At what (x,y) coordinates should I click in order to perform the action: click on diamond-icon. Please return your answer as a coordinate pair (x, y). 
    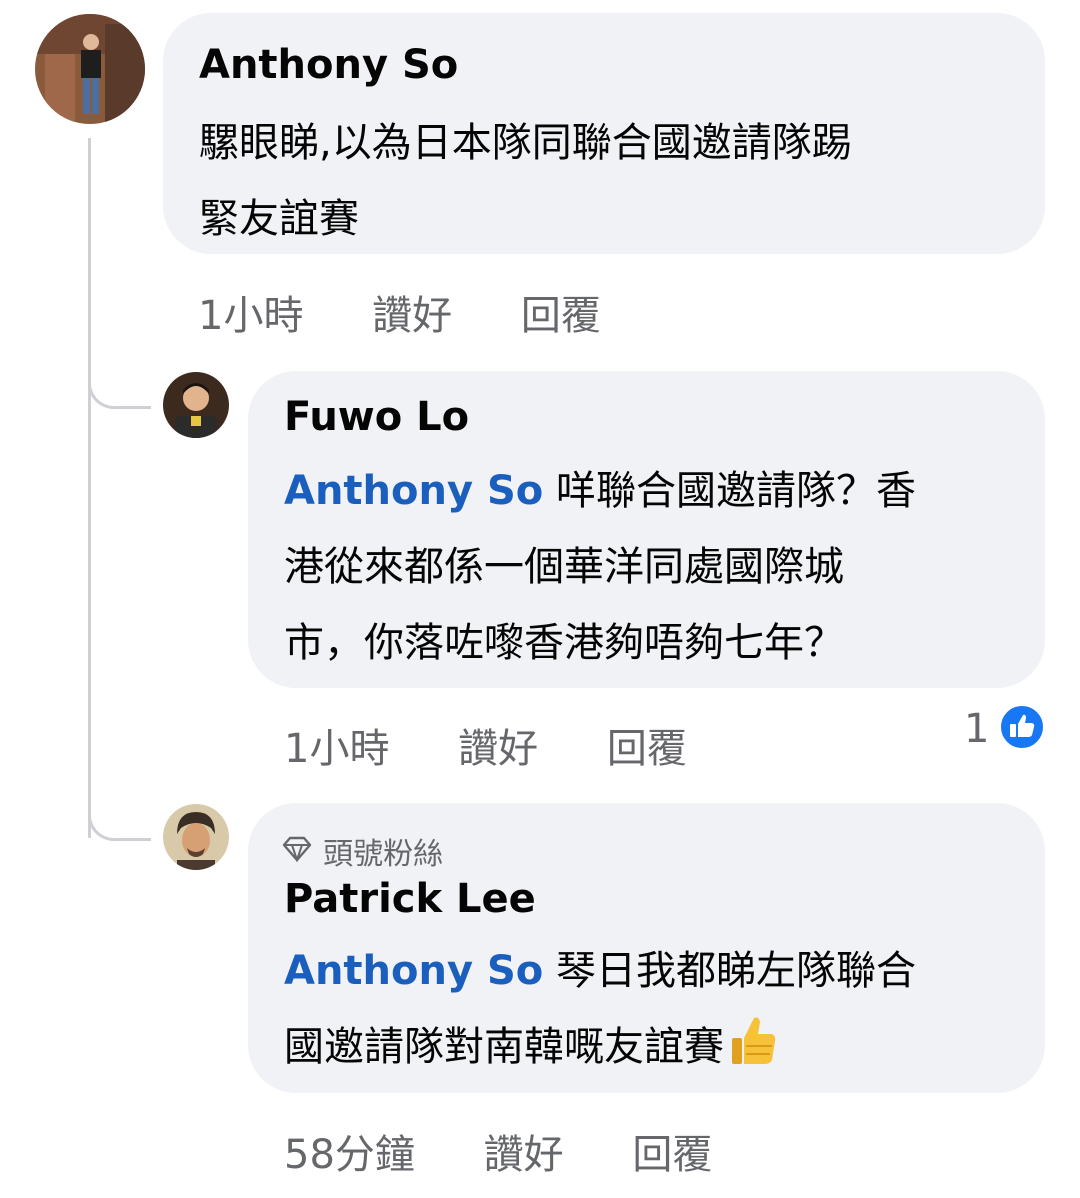
    Looking at the image, I should click on (297, 851).